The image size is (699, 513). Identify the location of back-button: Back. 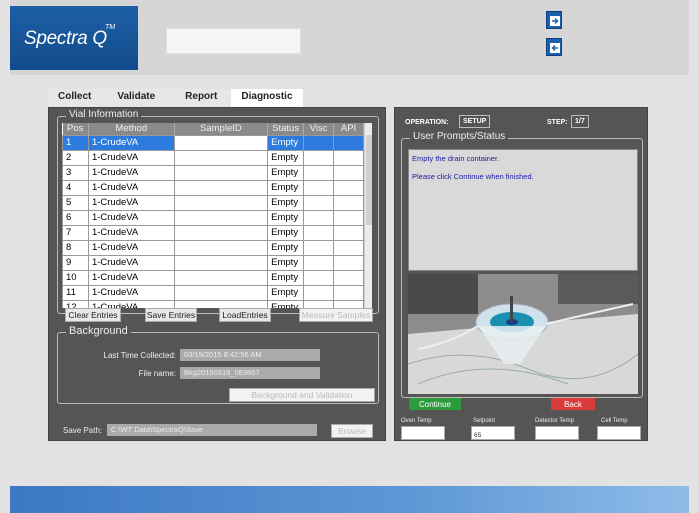
(573, 404).